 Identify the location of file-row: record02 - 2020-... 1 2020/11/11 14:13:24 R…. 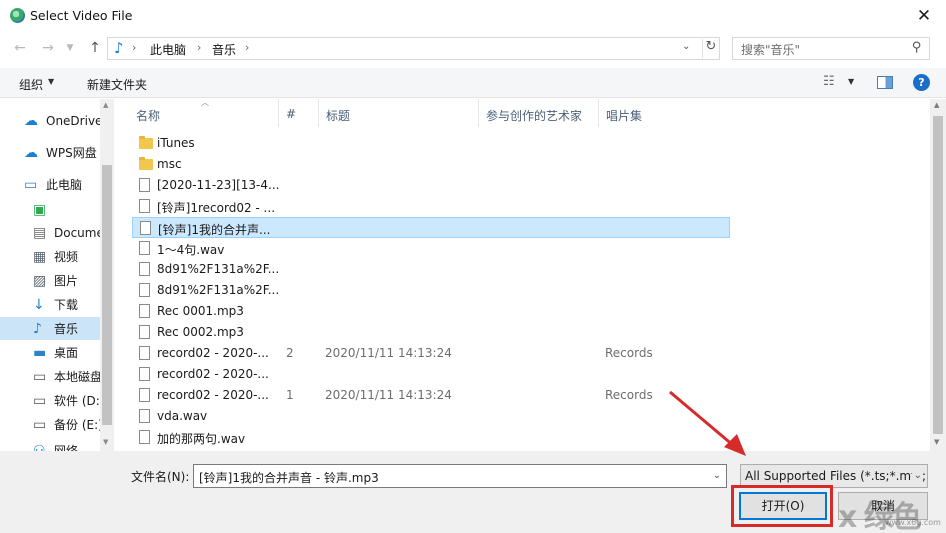
(431, 395).